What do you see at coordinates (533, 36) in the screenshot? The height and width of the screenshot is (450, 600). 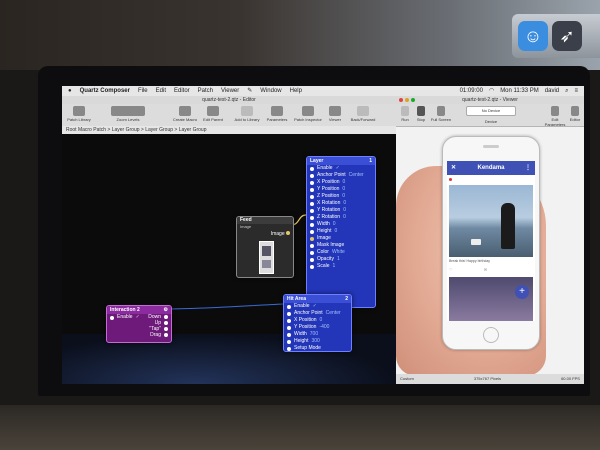 I see `finder-icon: ☺` at bounding box center [533, 36].